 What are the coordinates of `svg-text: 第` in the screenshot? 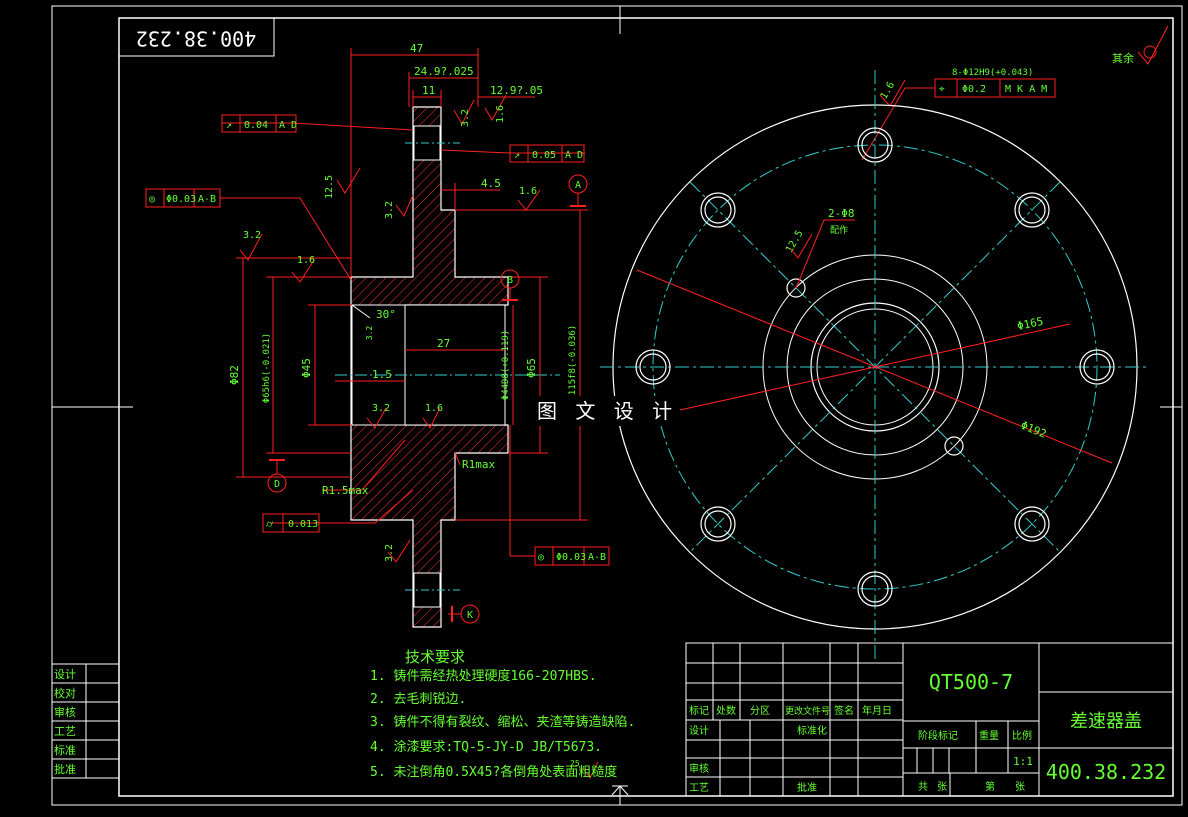 It's located at (990, 786).